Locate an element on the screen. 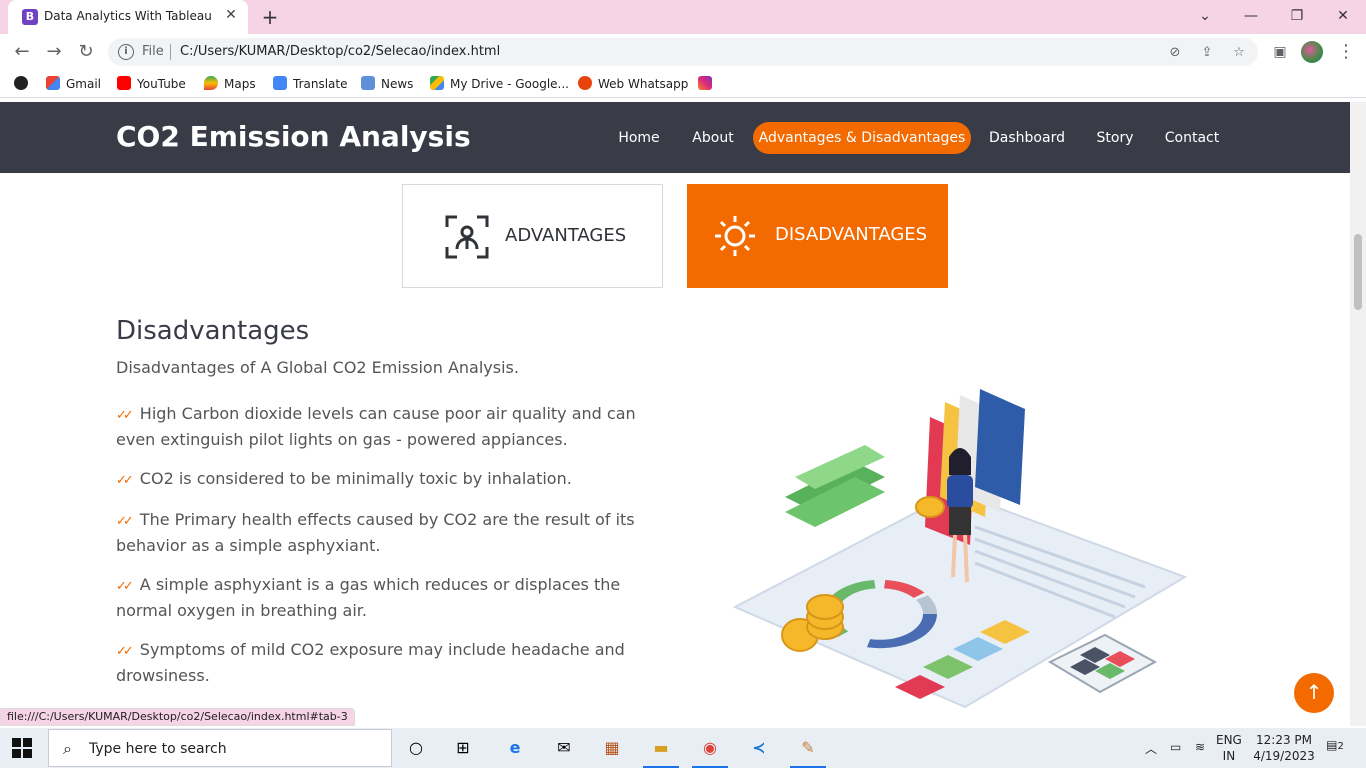 The height and width of the screenshot is (768, 1366). address-scheme: File is located at coordinates (153, 51).